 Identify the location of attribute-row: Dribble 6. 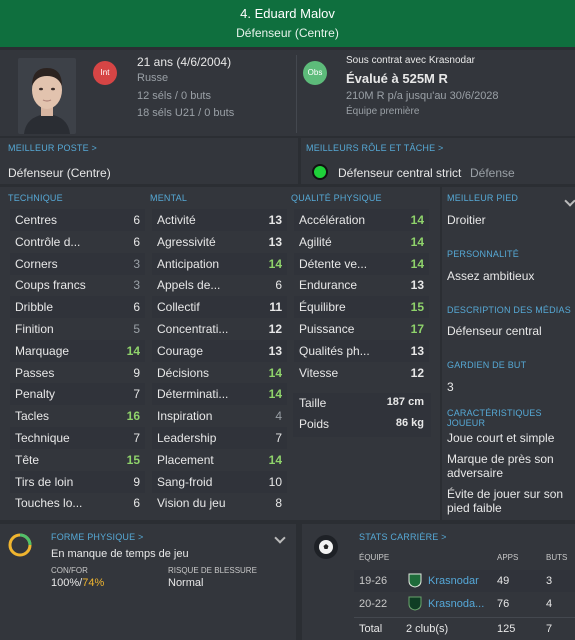
(77, 307).